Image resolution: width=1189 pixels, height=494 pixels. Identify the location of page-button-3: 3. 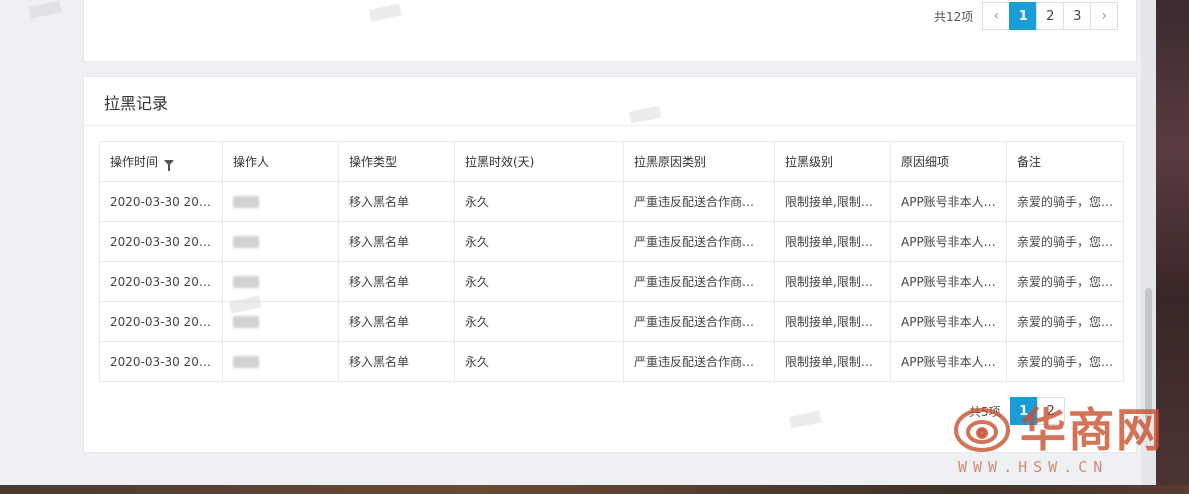
(1077, 16).